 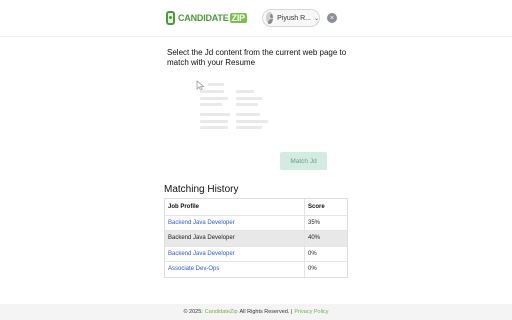 I want to click on copyright-text: © 2025:, so click(x=193, y=312).